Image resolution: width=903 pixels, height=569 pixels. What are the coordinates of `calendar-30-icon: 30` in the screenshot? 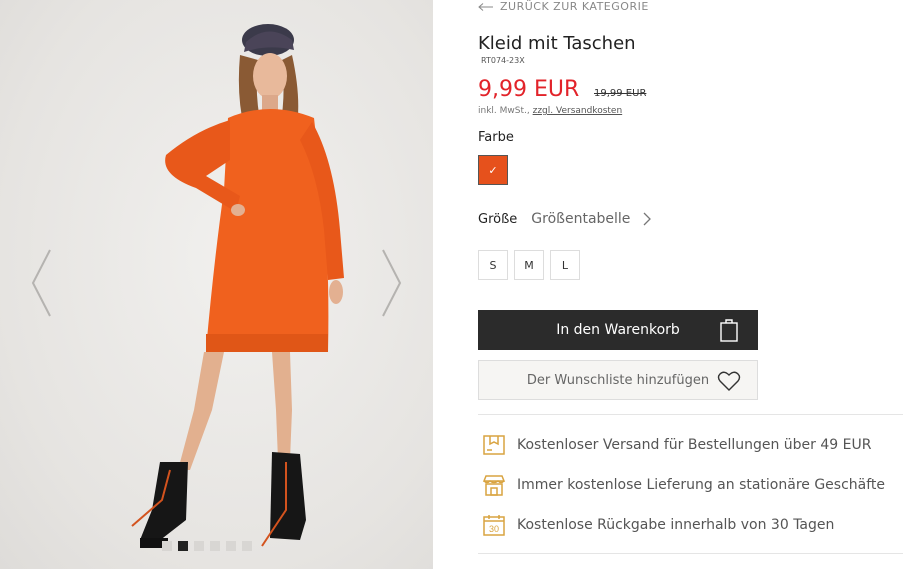 It's located at (494, 525).